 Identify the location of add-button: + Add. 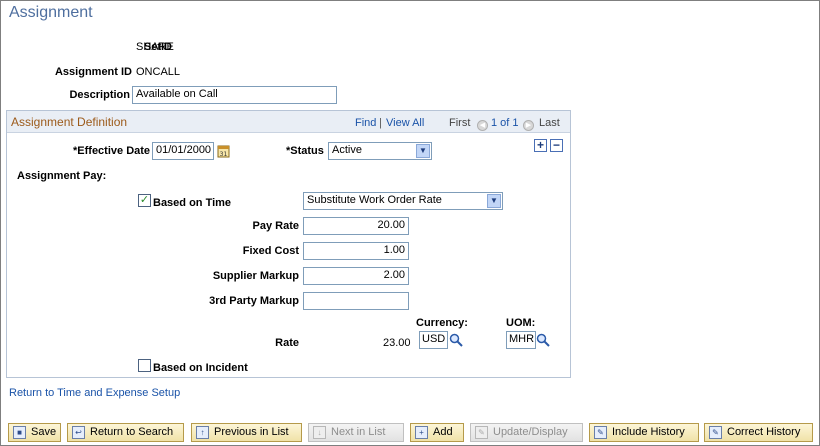
(437, 432).